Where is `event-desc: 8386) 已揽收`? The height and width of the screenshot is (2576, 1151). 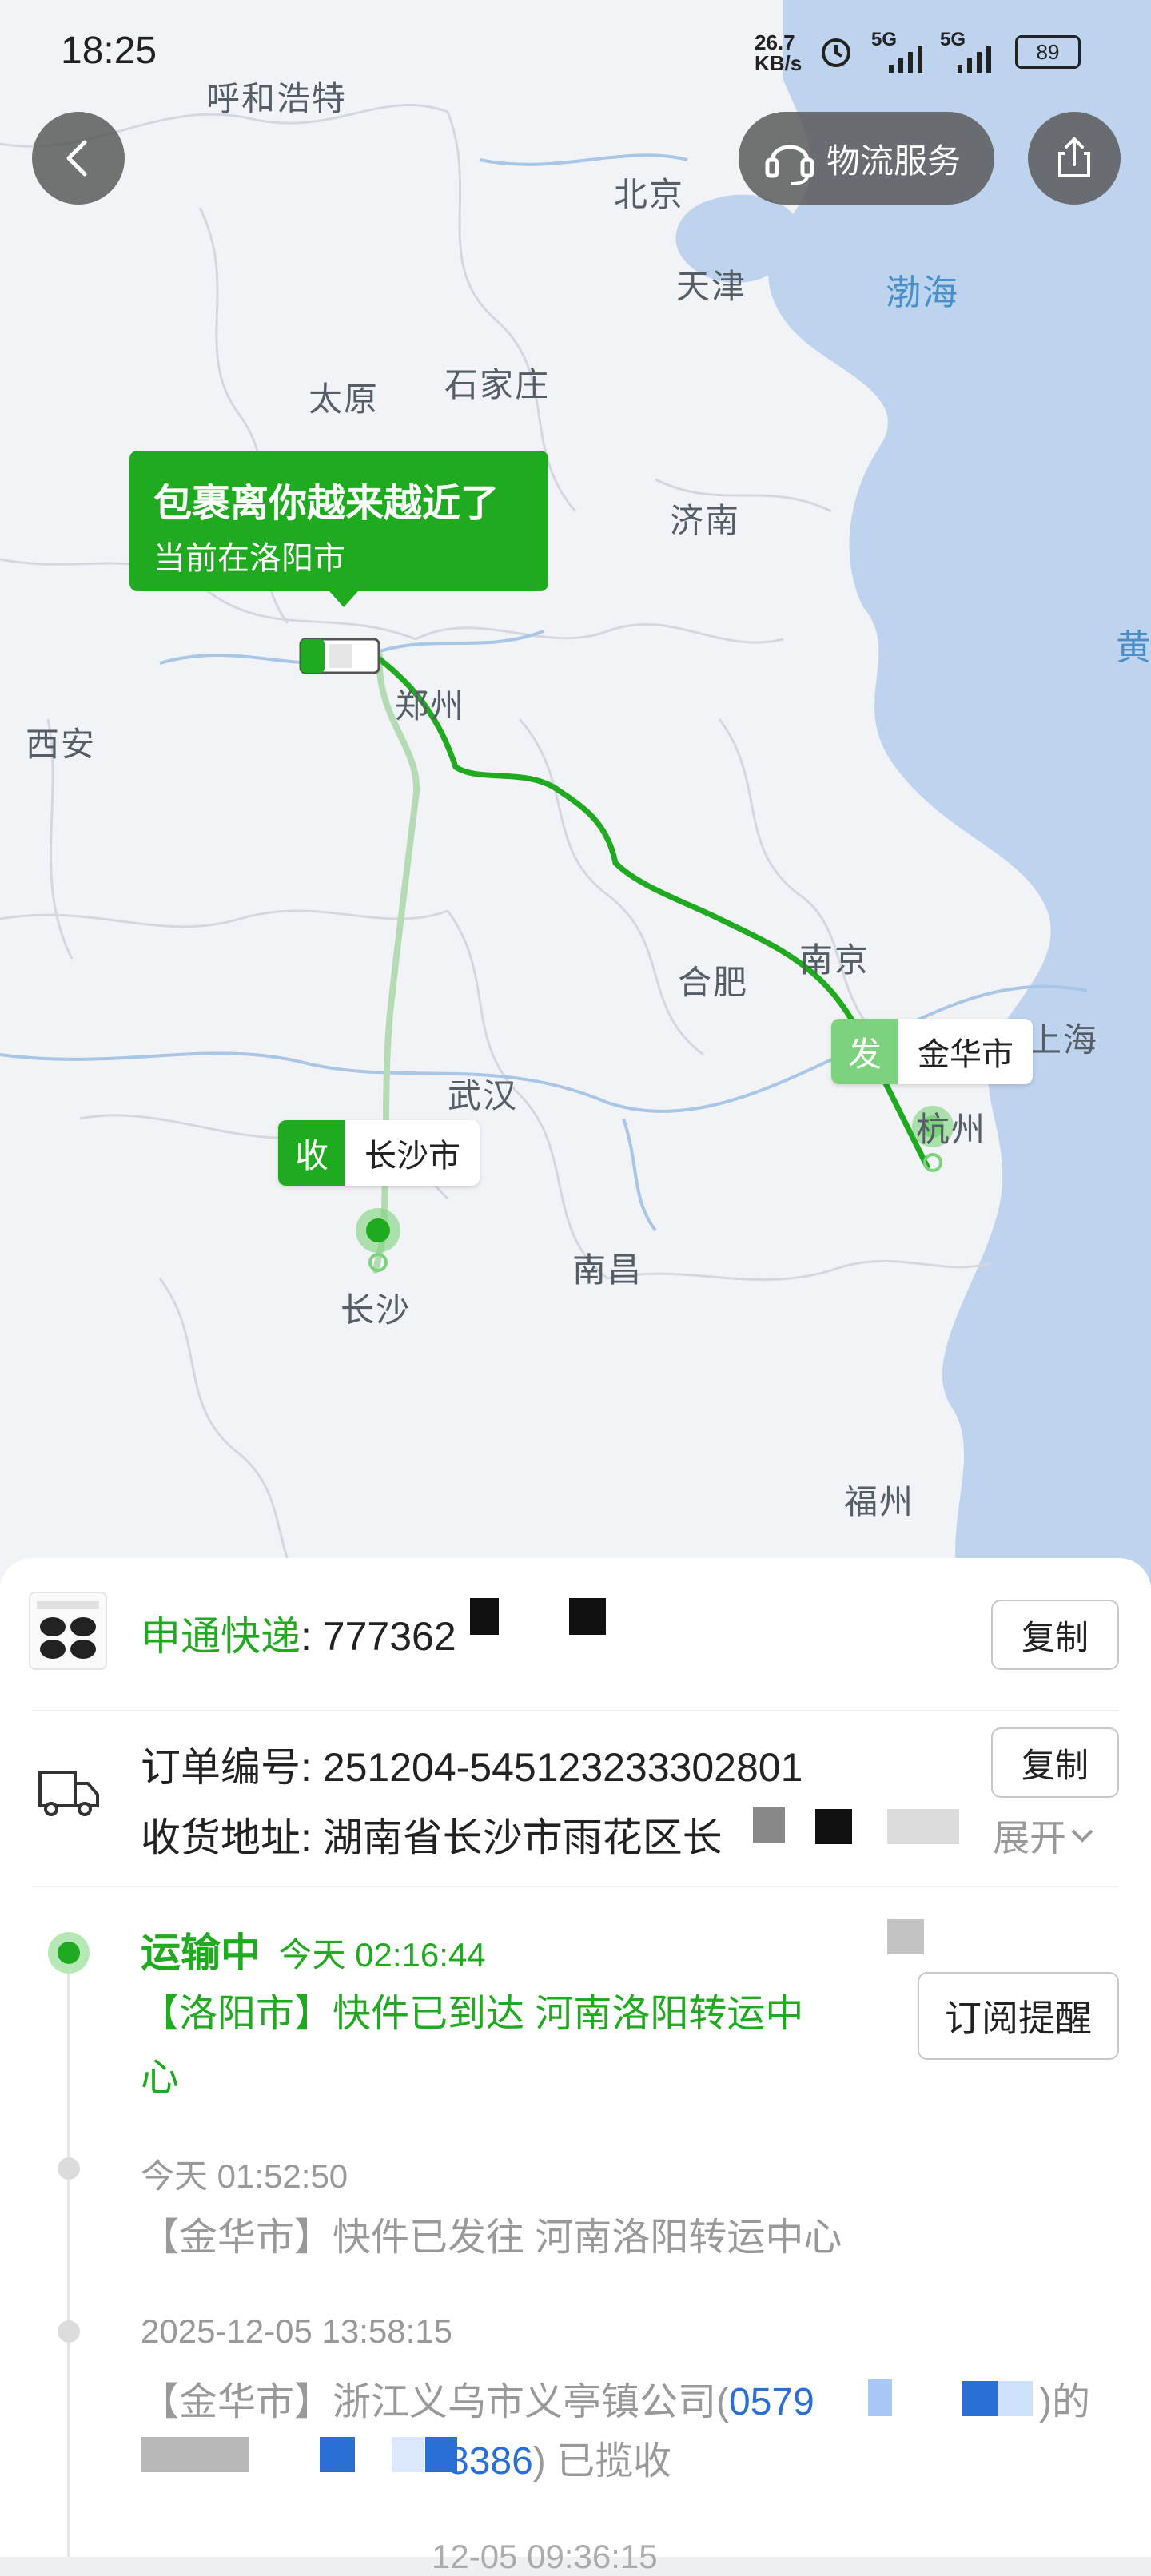
event-desc: 8386) 已揽收 is located at coordinates (560, 2457).